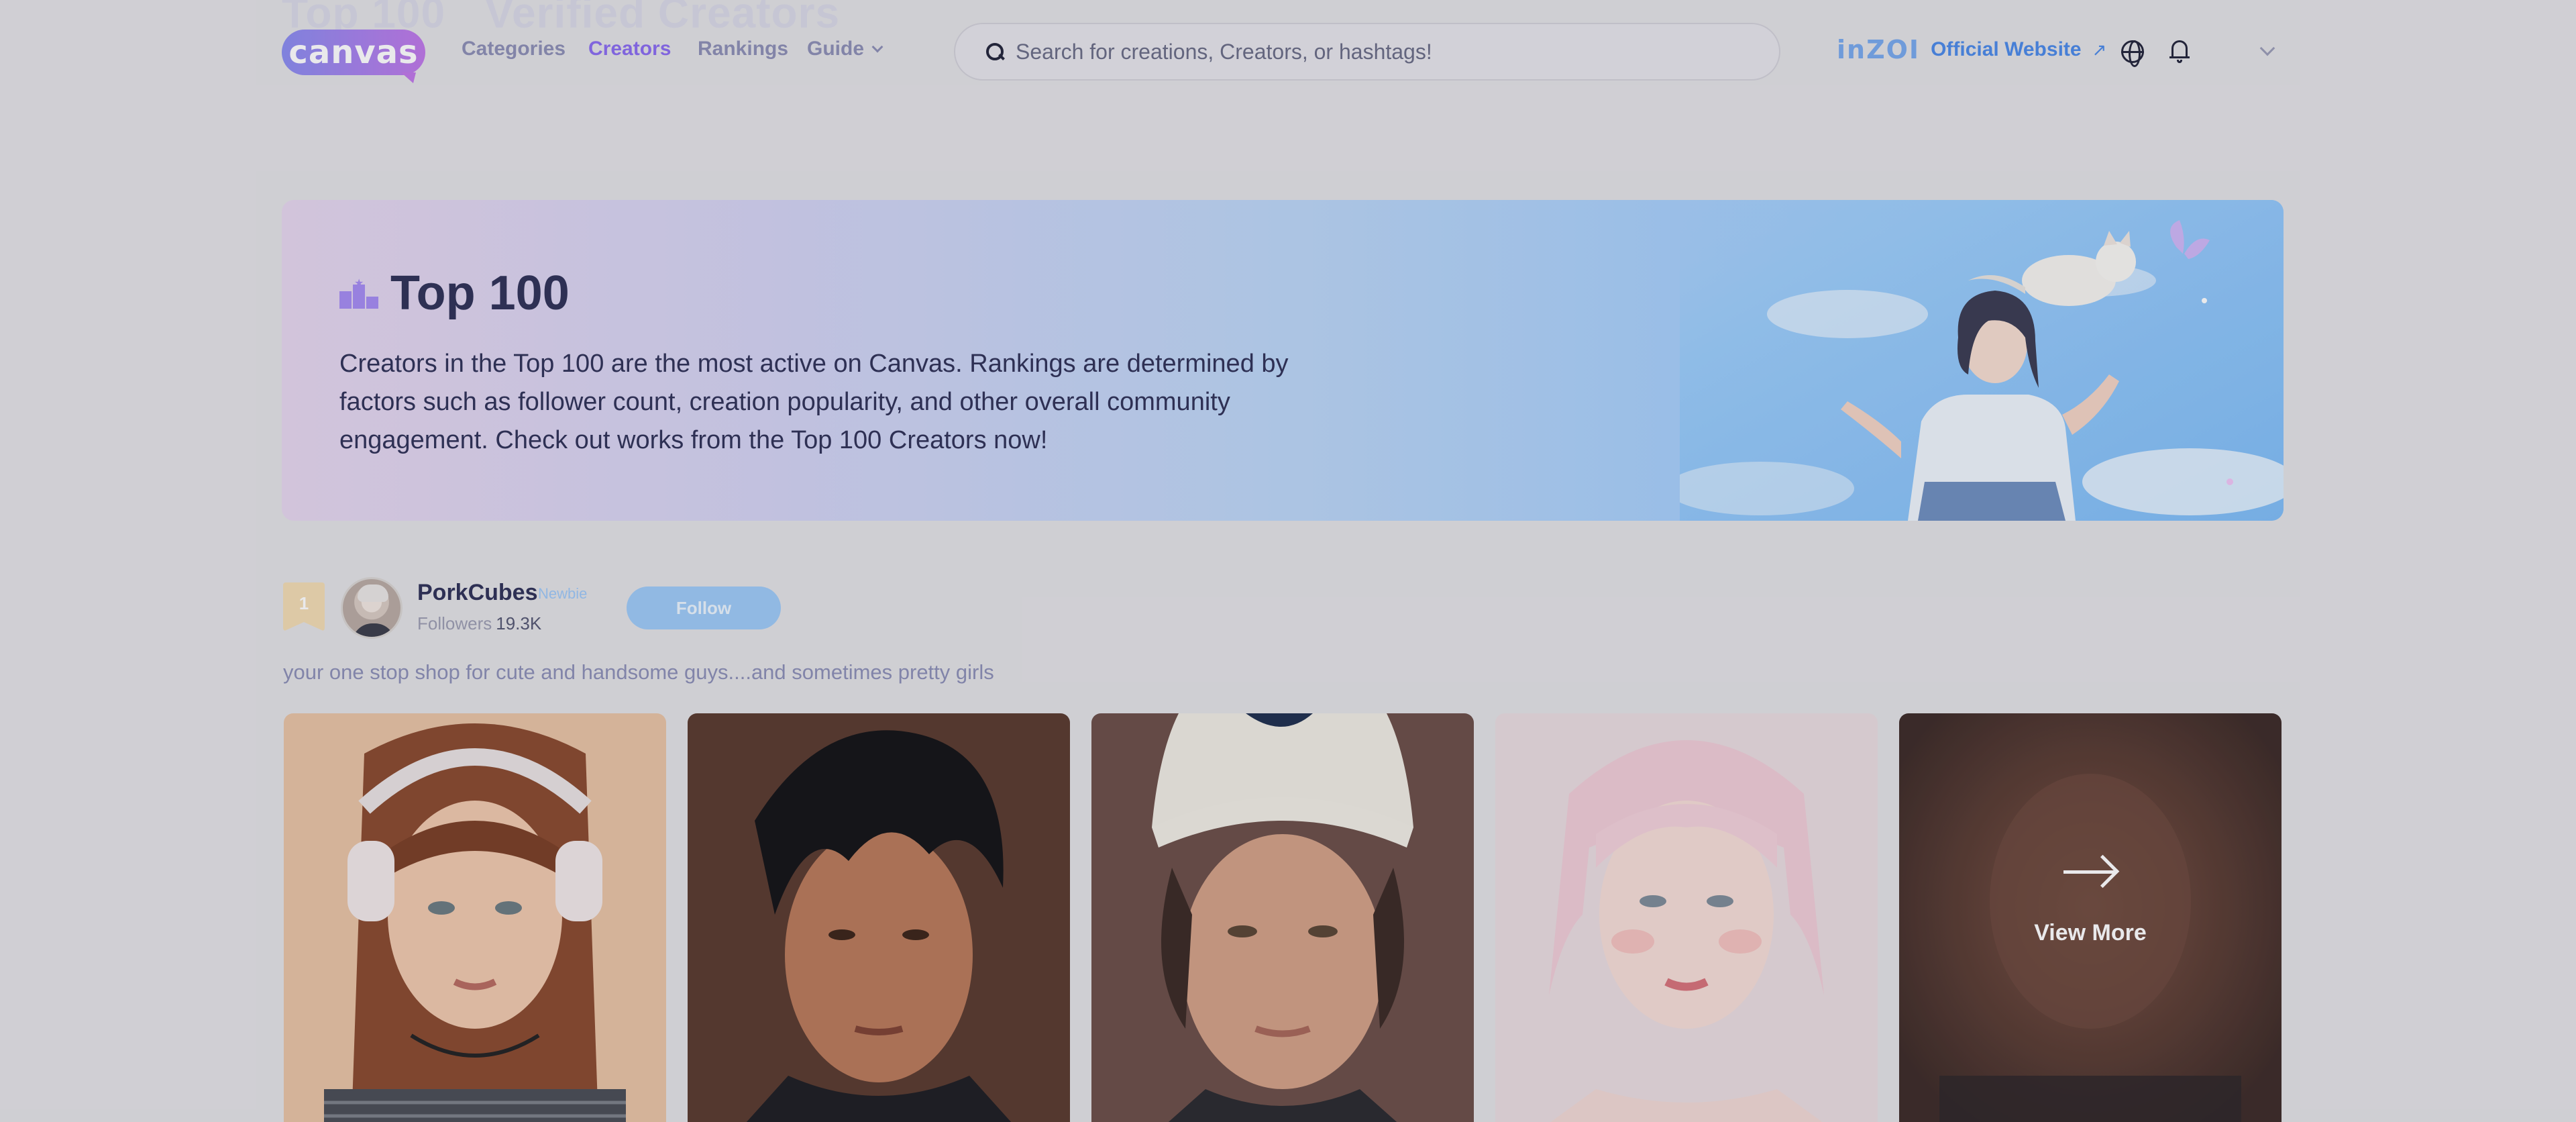  What do you see at coordinates (563, 593) in the screenshot?
I see `creator-tier-badge: Newbie` at bounding box center [563, 593].